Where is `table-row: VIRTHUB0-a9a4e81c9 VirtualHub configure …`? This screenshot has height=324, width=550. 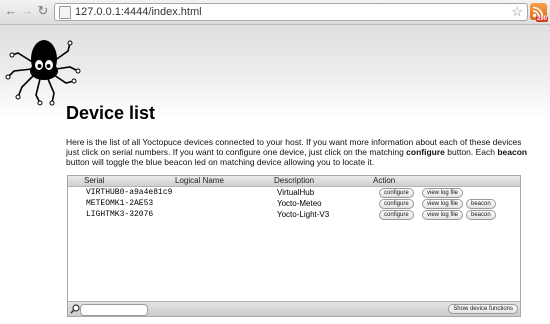 table-row: VIRTHUB0-a9a4e81c9 VirtualHub configure … is located at coordinates (294, 192).